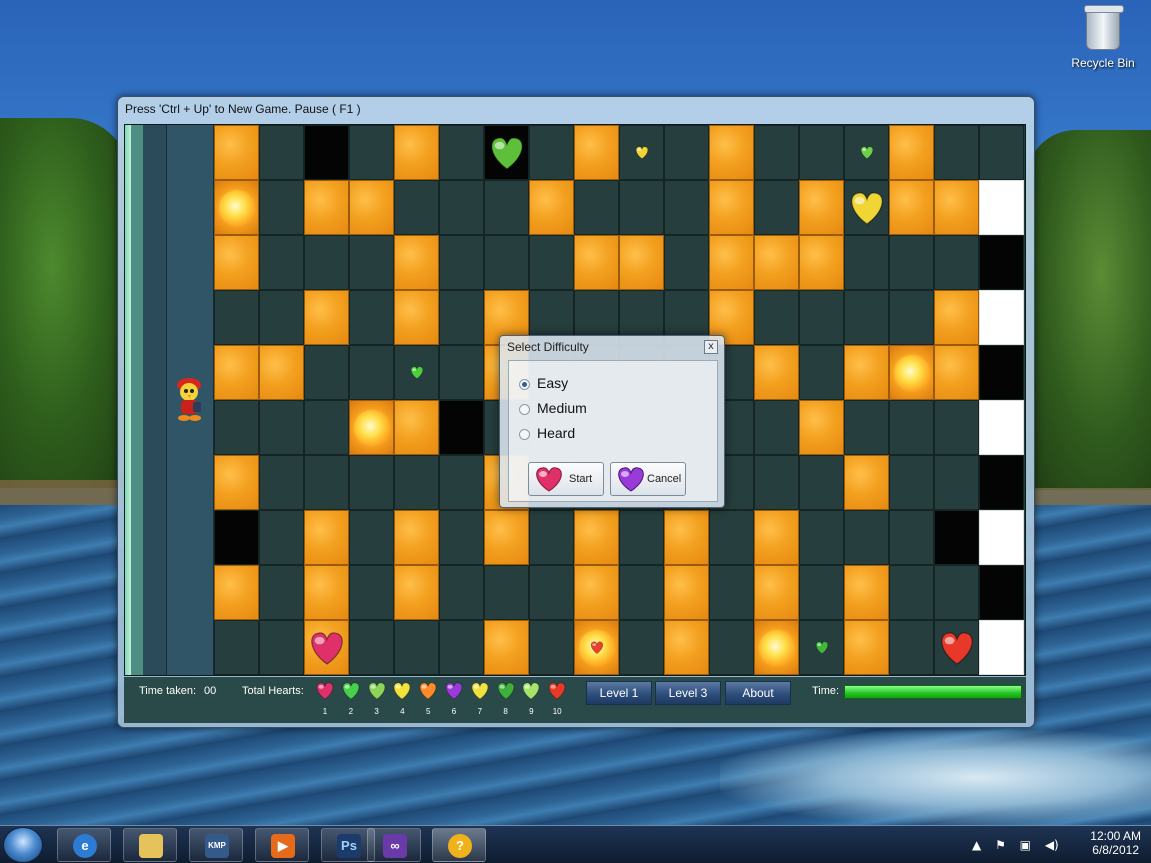 The width and height of the screenshot is (1151, 863). I want to click on desktop-wallpaper-jungle-left, so click(65, 303).